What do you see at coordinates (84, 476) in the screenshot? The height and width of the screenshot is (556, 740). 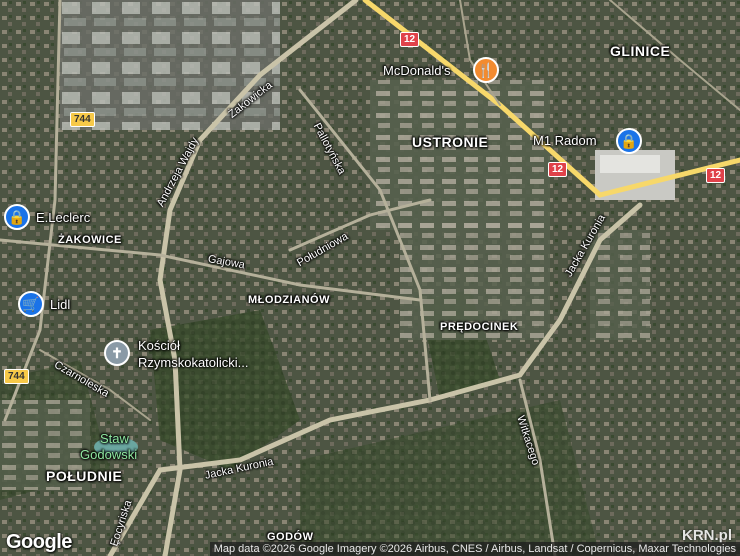 I see `district-poludnie: POŁUDNIE` at bounding box center [84, 476].